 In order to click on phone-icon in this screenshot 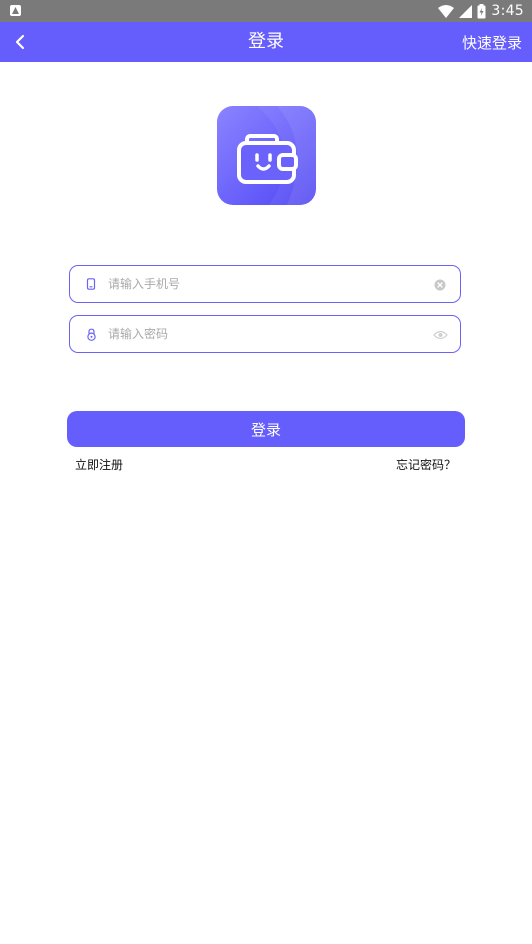, I will do `click(91, 284)`.